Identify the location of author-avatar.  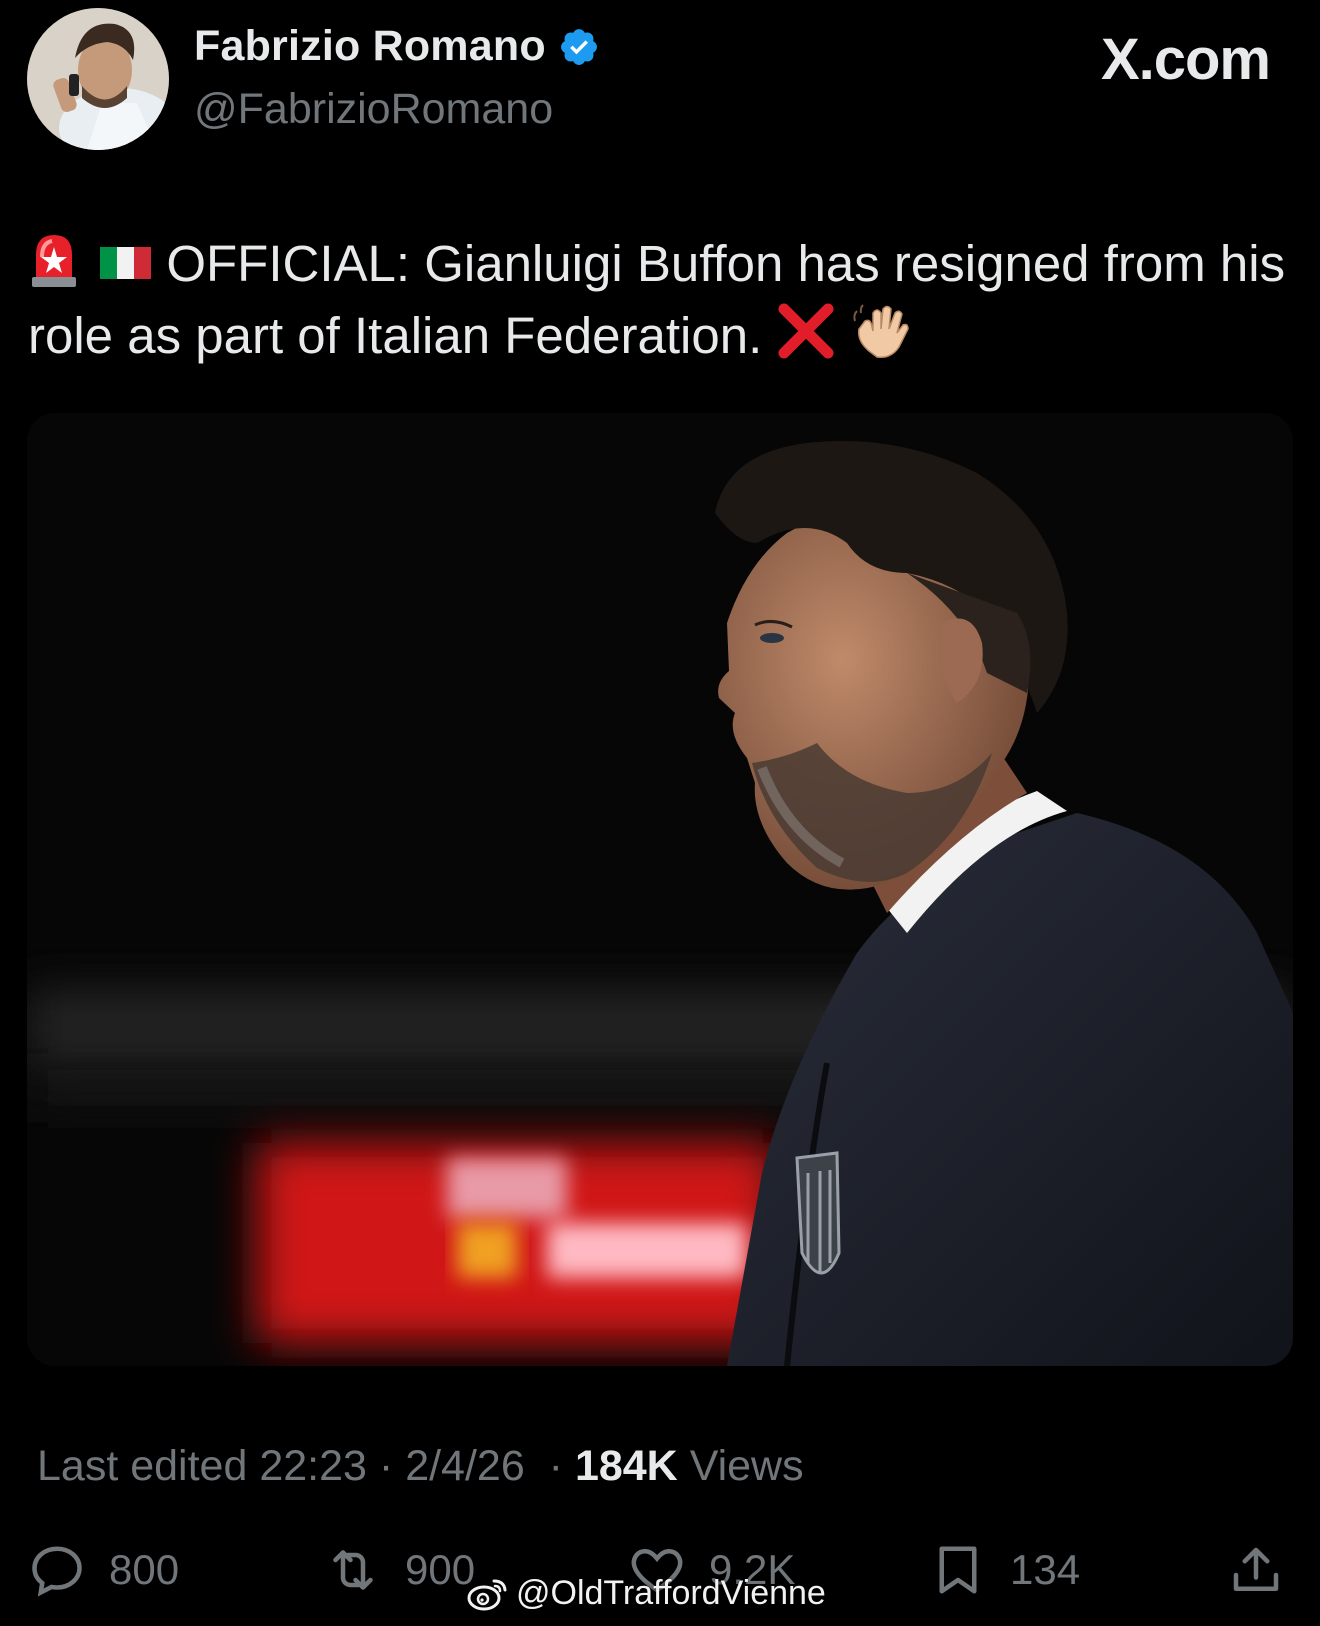
(98, 79).